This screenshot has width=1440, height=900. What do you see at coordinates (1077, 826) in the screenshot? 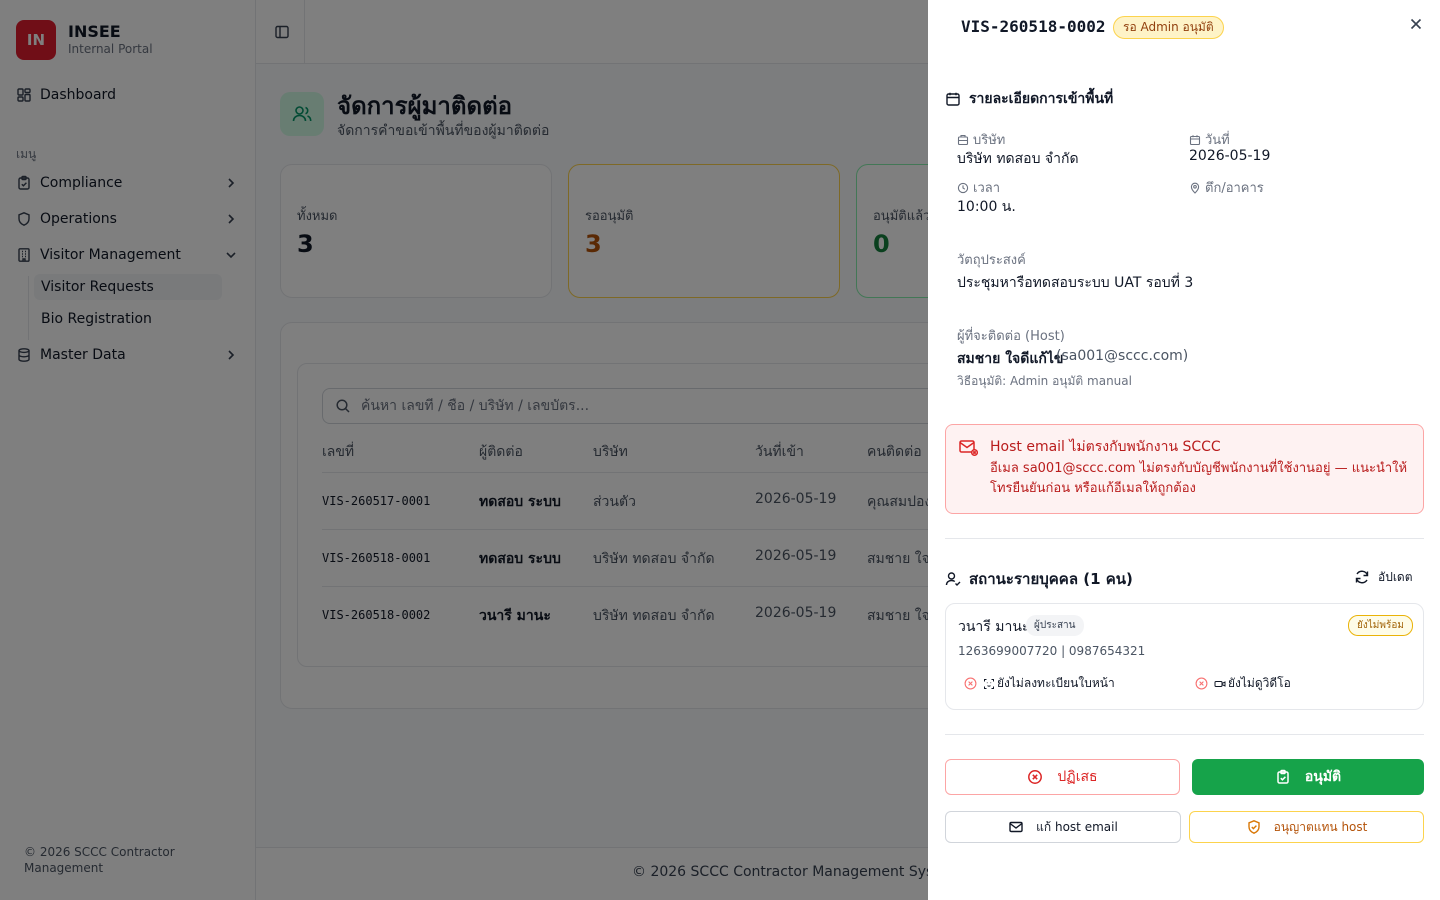
I see `edit-email-label: แก้ host email` at bounding box center [1077, 826].